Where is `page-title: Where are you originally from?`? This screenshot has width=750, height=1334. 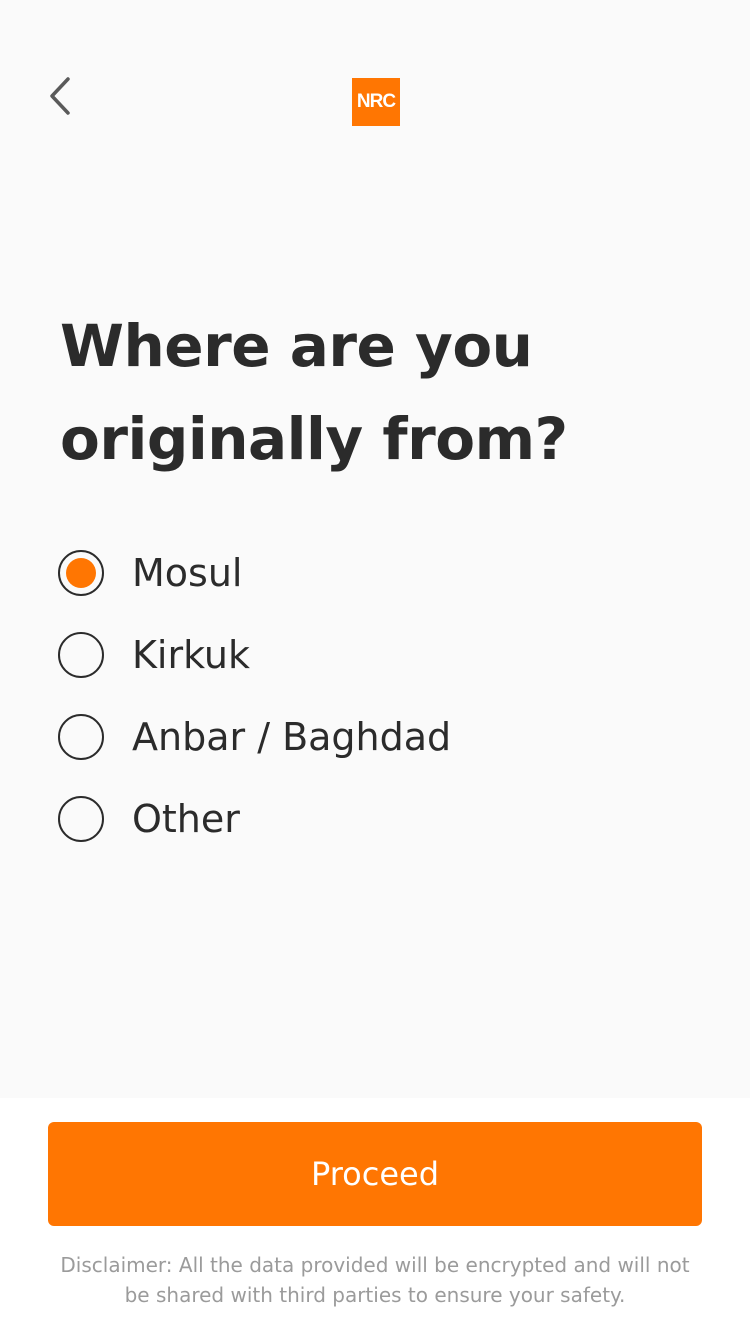
page-title: Where are you originally from? is located at coordinates (314, 392).